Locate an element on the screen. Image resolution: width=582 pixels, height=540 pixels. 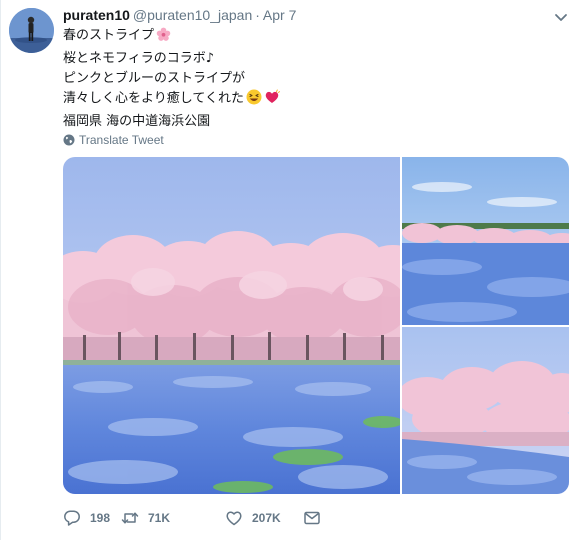
tweet-text-line: 清々しく心をより癒してくれた is located at coordinates (298, 100).